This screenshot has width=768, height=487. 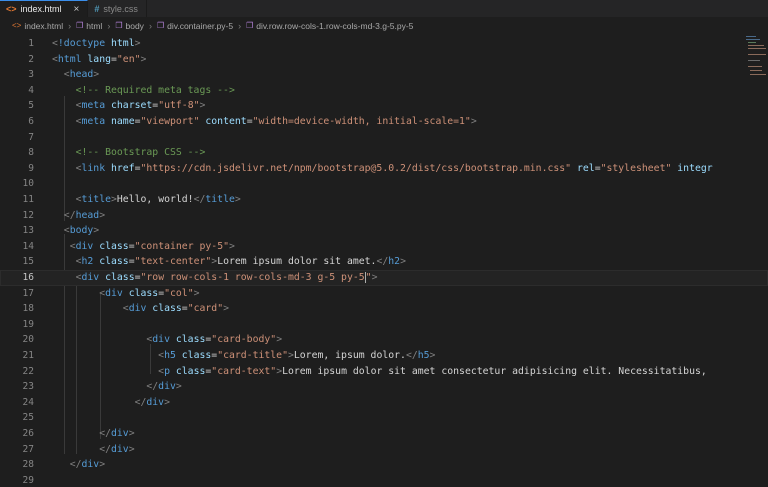 What do you see at coordinates (28, 277) in the screenshot?
I see `line-number: 16` at bounding box center [28, 277].